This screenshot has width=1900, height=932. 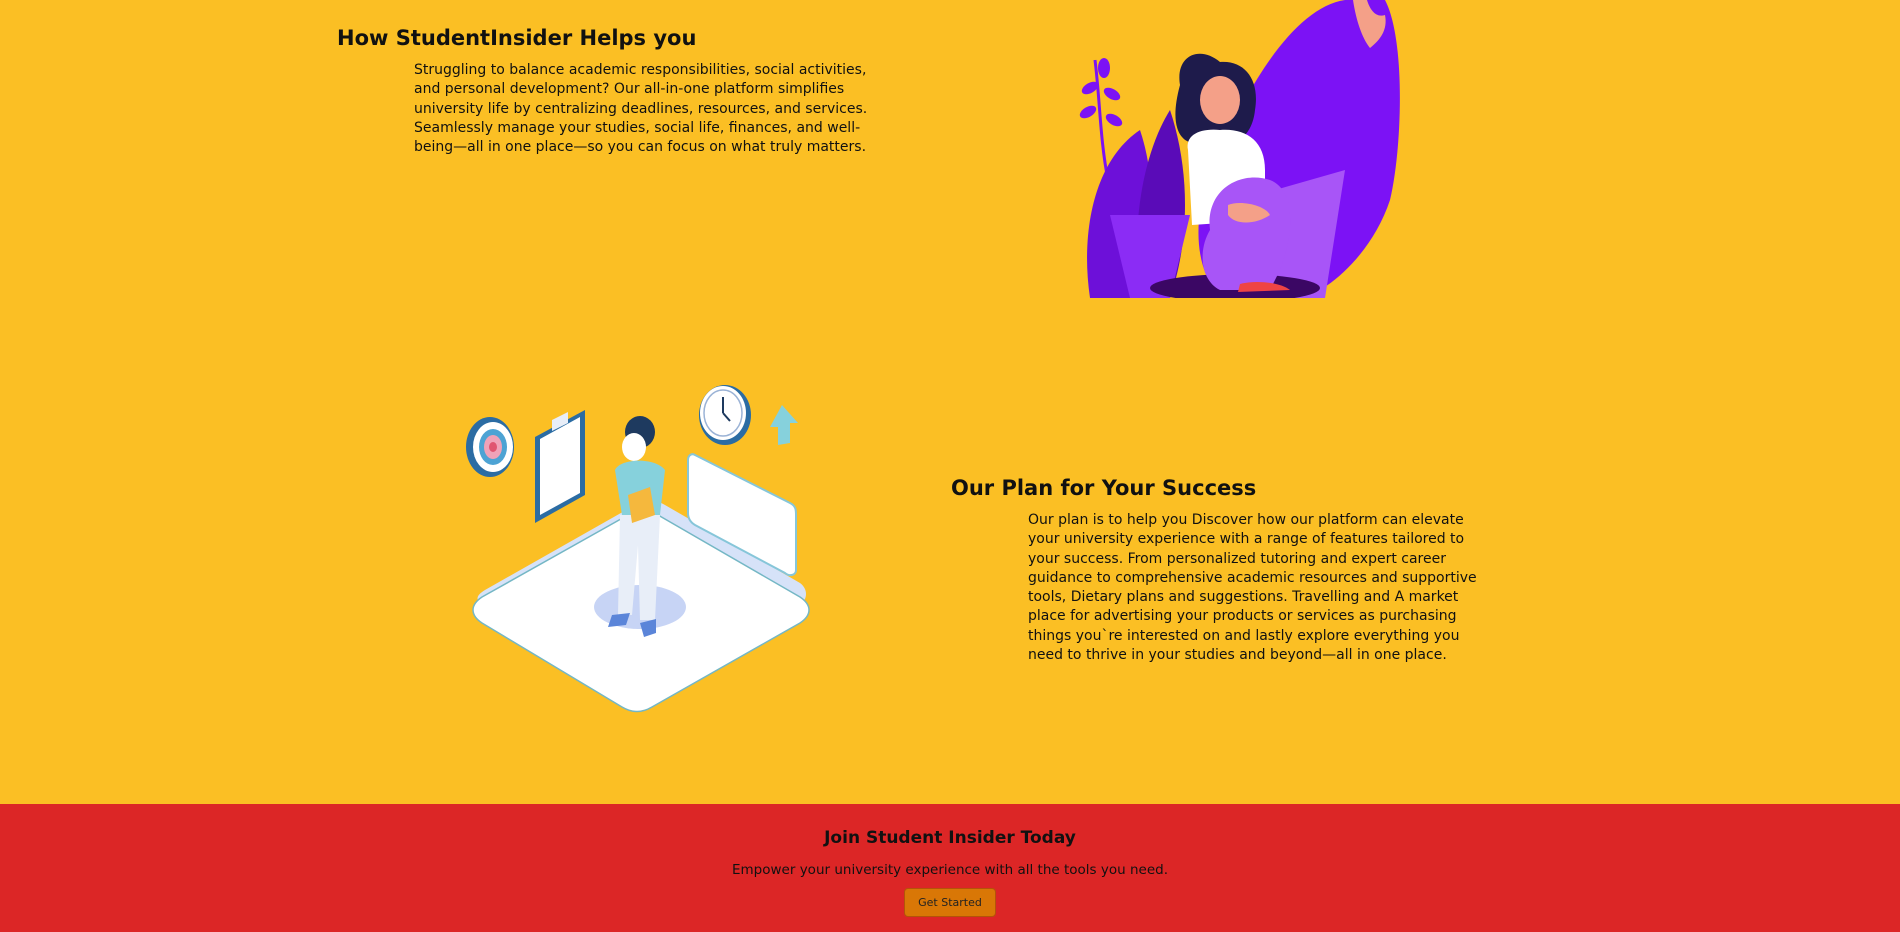 I want to click on help-heading: How StudentInsider Helps you, so click(x=517, y=38).